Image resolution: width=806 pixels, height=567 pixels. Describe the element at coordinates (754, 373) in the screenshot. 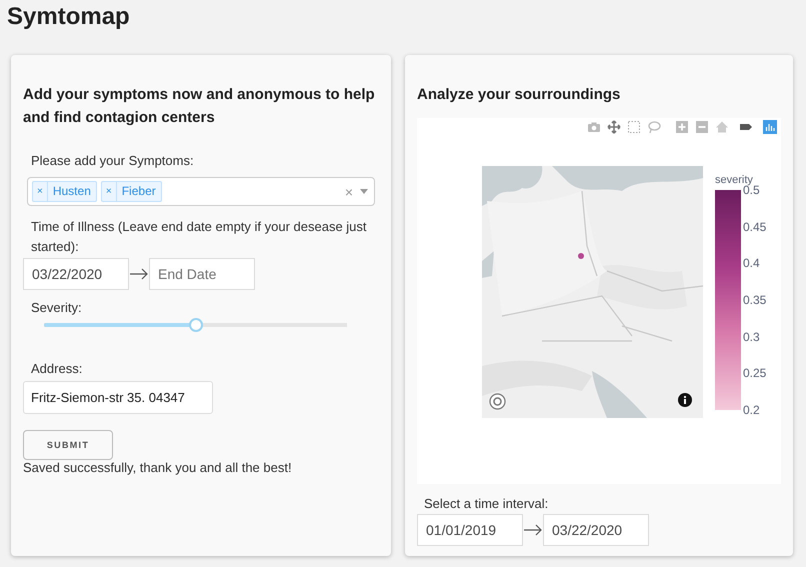

I see `tick-label: 0.25` at that location.